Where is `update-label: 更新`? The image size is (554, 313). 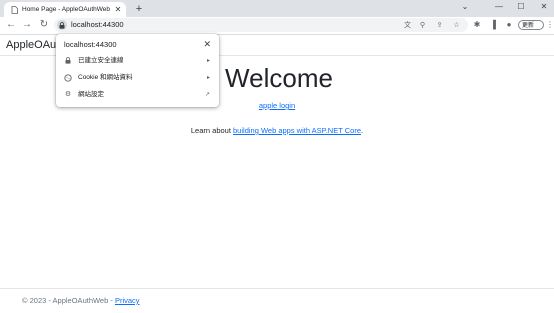
update-label: 更新 is located at coordinates (528, 26).